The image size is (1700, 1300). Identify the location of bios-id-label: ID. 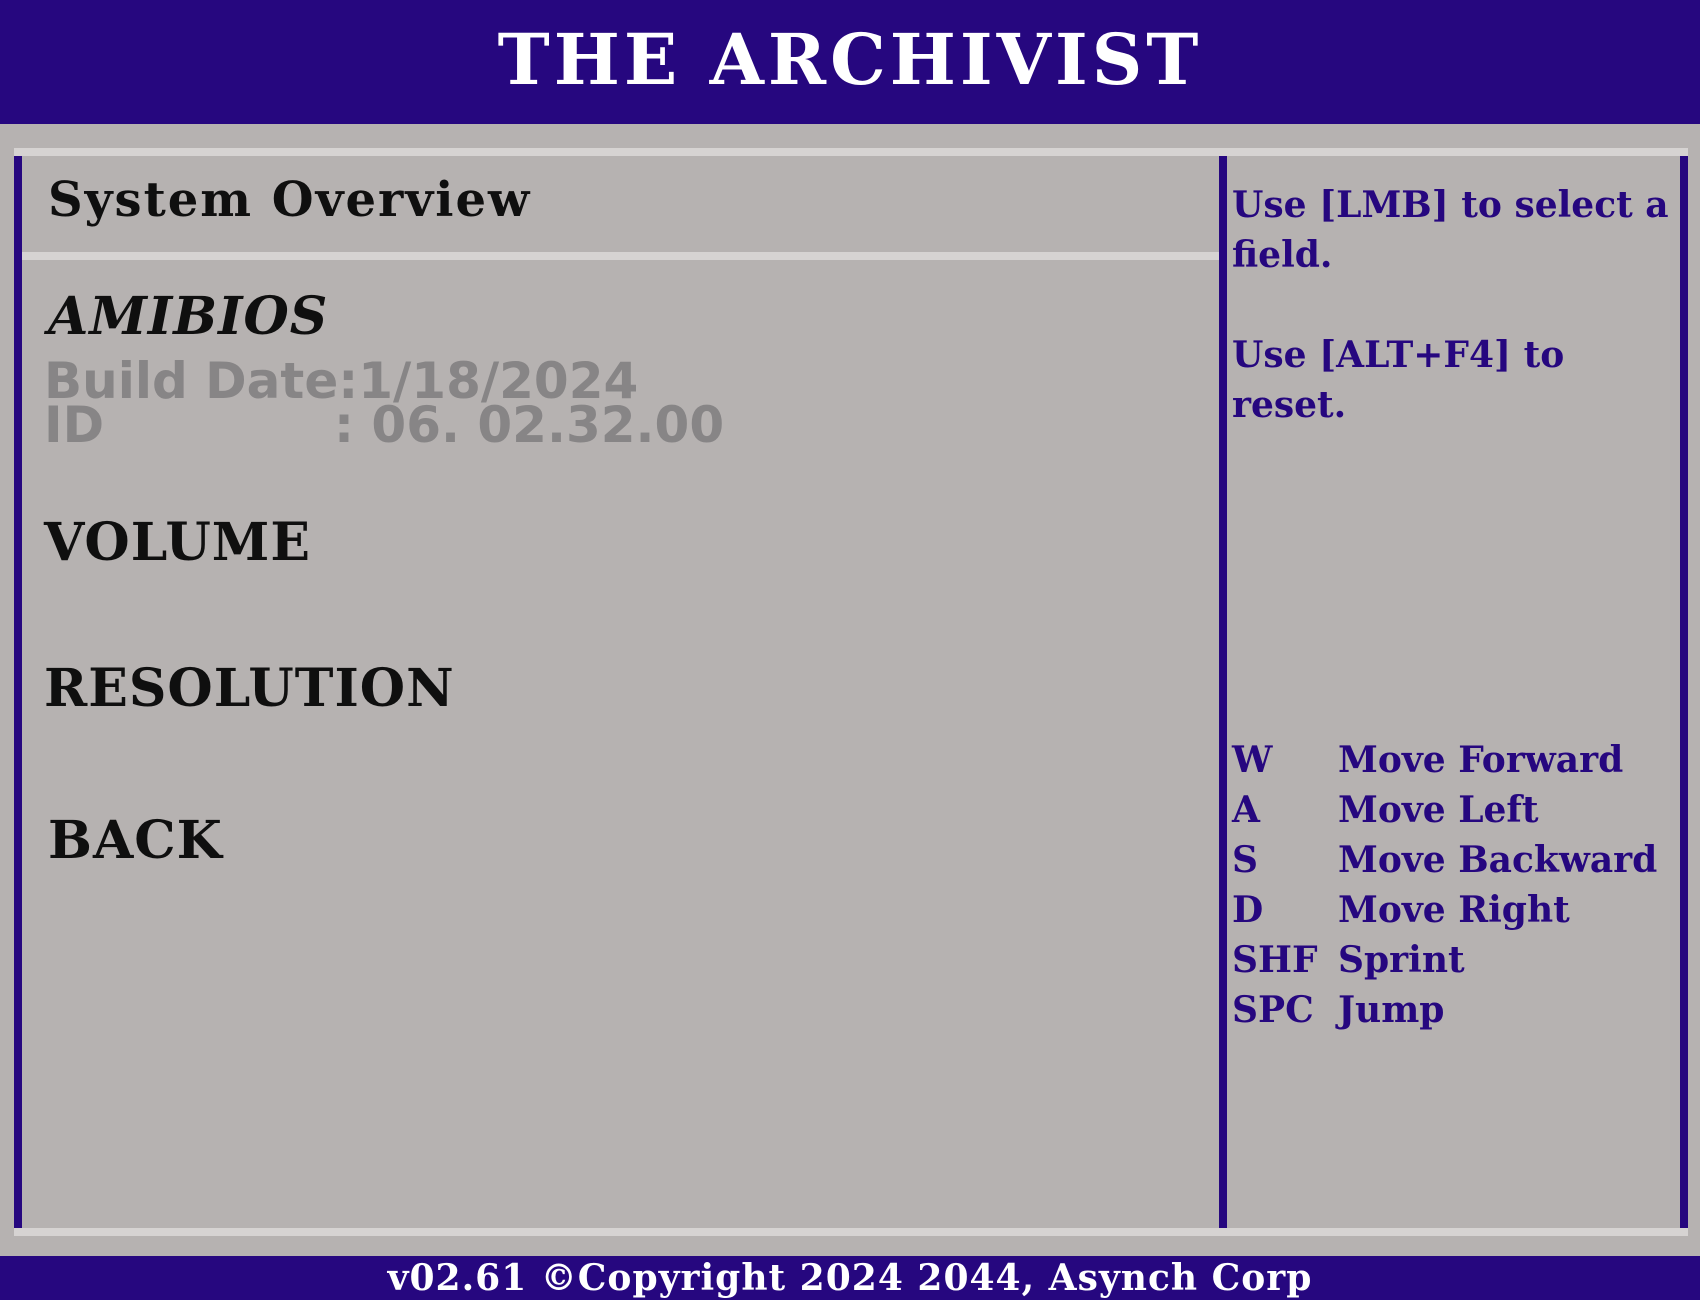
(74, 425).